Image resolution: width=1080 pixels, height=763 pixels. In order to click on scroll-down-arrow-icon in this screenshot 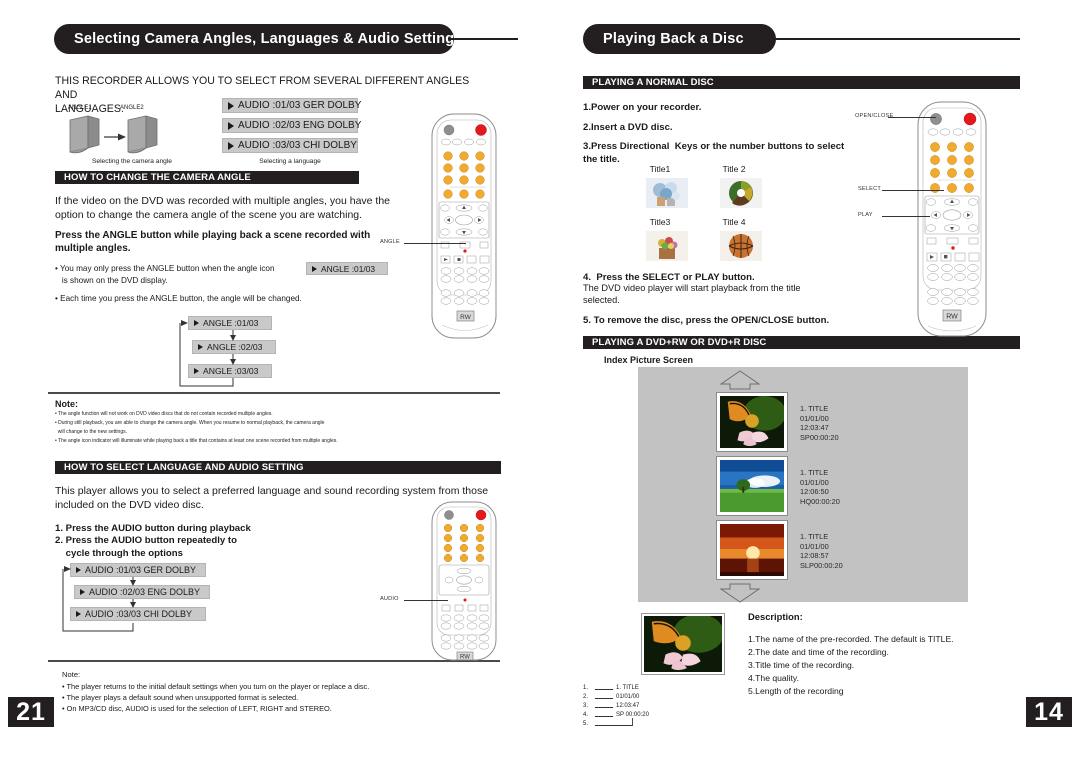, I will do `click(740, 593)`.